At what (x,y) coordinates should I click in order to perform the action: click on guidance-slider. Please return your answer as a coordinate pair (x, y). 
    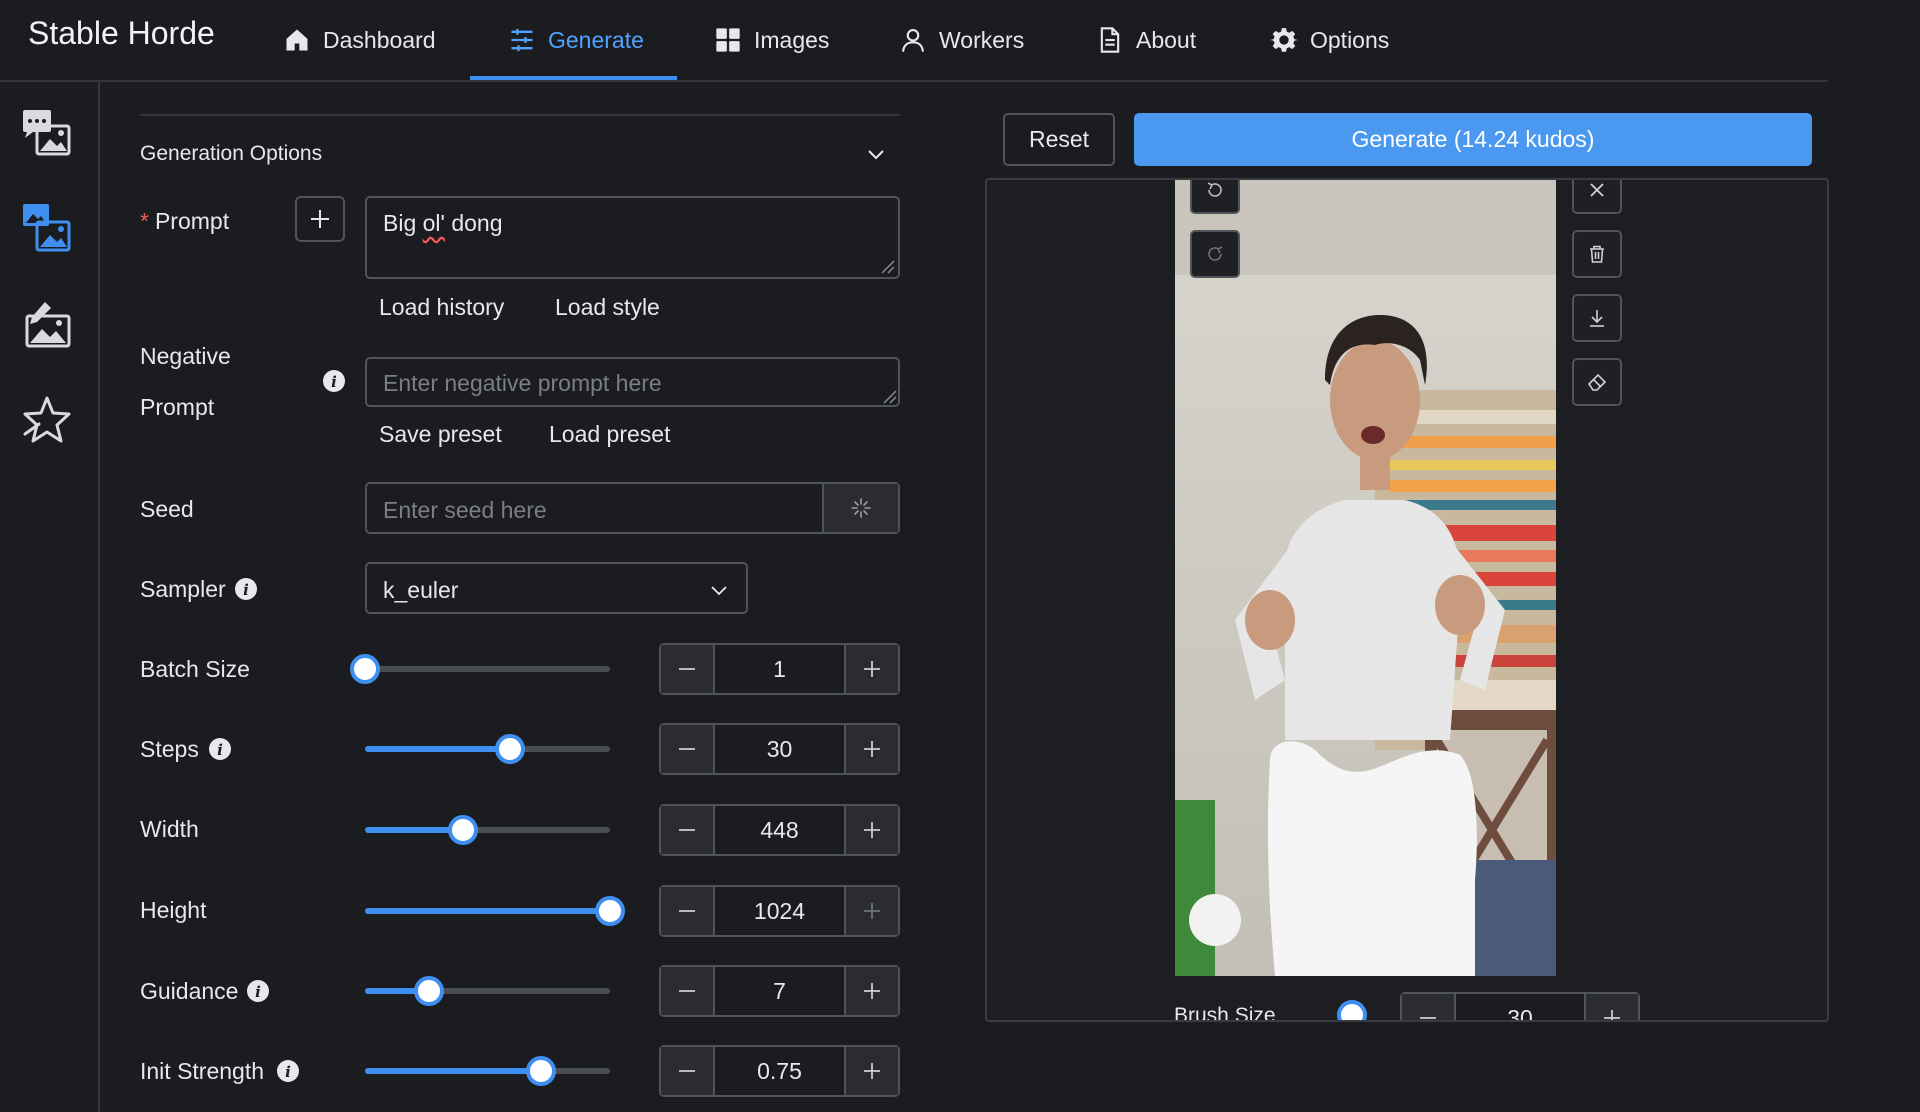
    Looking at the image, I should click on (487, 991).